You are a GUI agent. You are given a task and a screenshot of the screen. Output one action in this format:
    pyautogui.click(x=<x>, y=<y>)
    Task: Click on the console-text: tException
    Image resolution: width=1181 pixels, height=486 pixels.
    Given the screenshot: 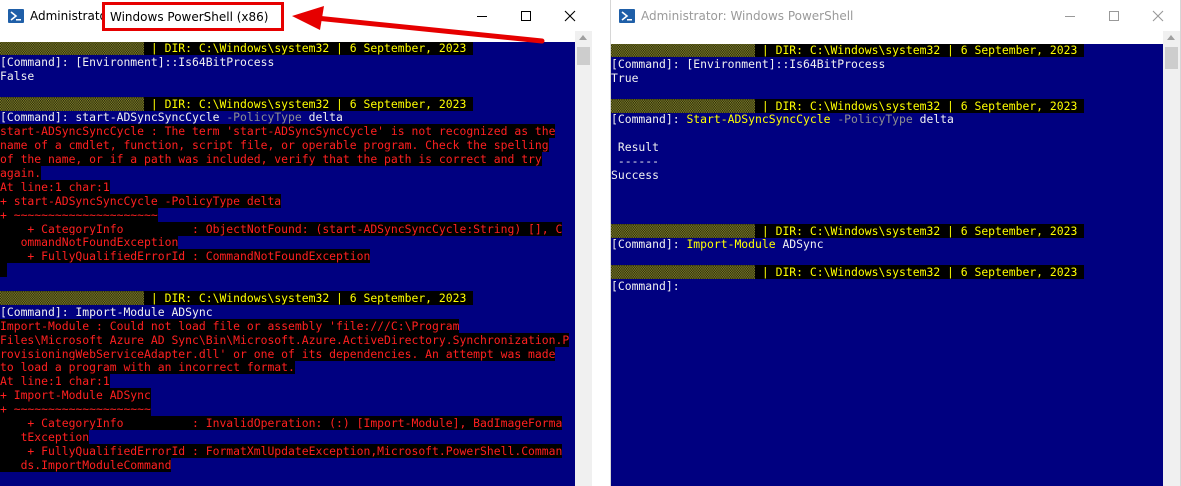 What is the action you would take?
    pyautogui.click(x=45, y=436)
    